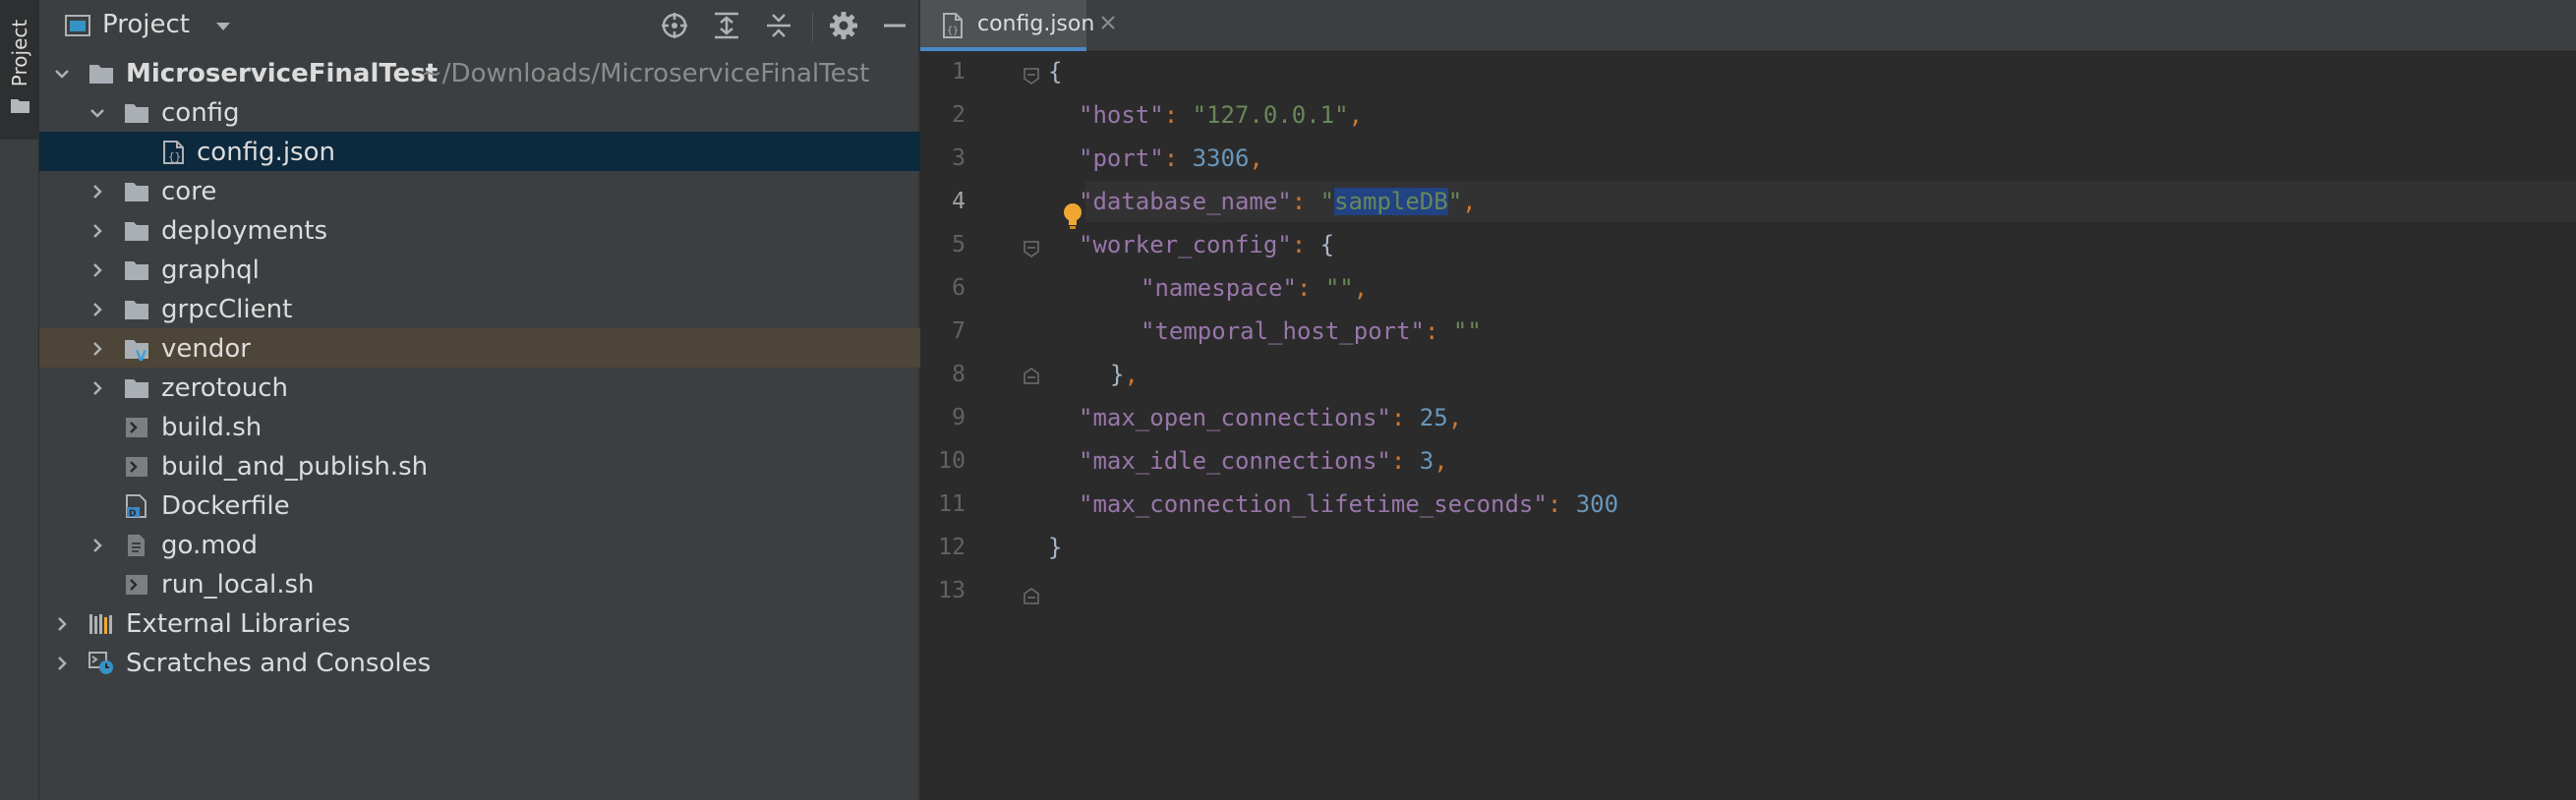 This screenshot has height=800, width=2576. Describe the element at coordinates (244, 231) in the screenshot. I see `tree-item-label: deployments` at that location.